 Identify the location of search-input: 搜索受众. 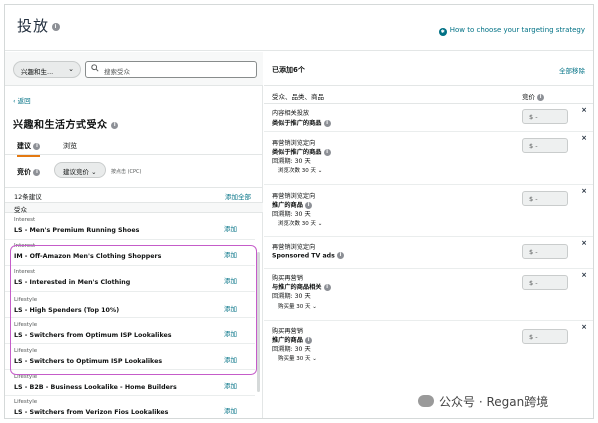
(171, 69).